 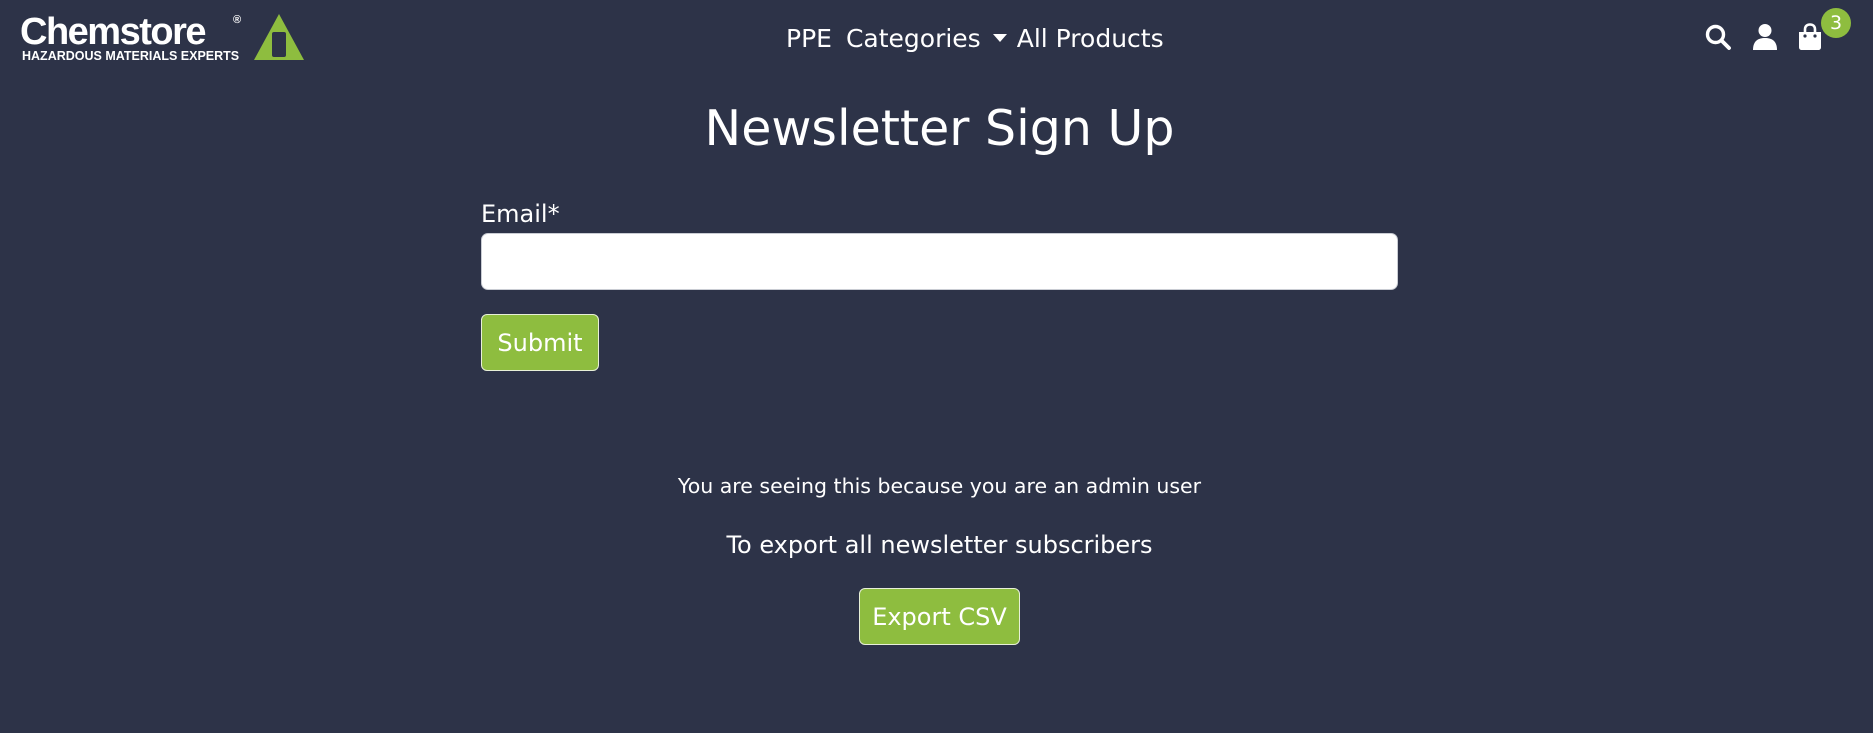 I want to click on nav-item-categories-label: Categories, so click(x=913, y=38).